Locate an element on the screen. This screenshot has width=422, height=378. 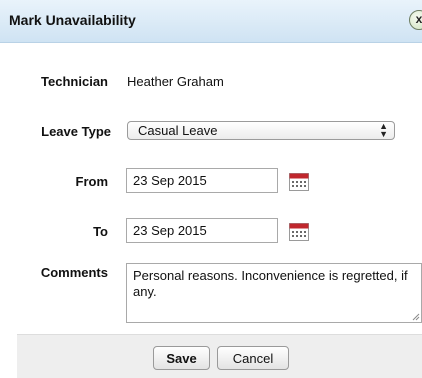
save-button: Save is located at coordinates (181, 358).